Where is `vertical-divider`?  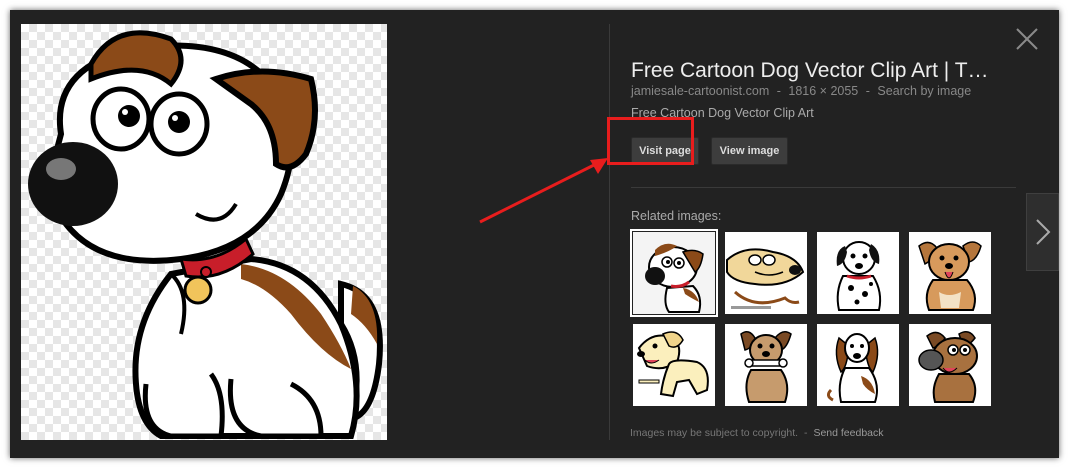
vertical-divider is located at coordinates (609, 232).